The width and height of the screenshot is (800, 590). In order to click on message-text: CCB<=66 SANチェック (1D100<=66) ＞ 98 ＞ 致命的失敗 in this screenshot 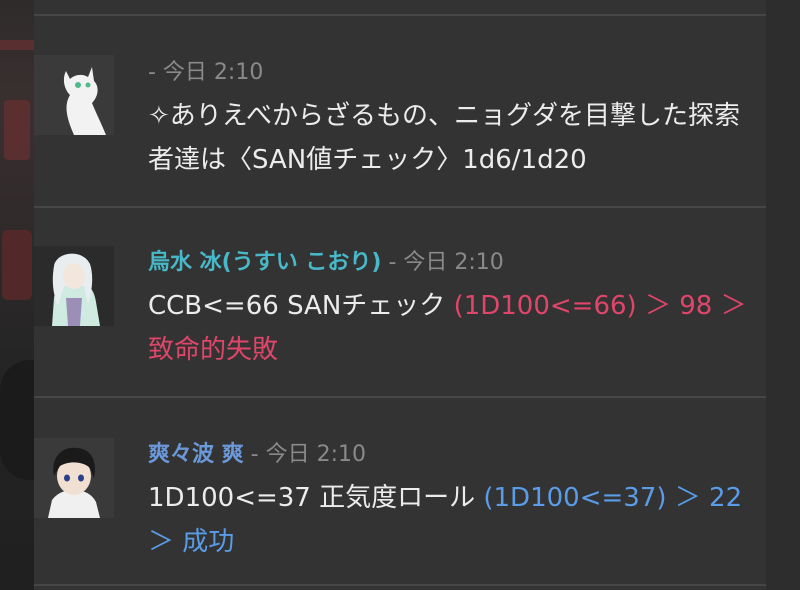, I will do `click(452, 328)`.